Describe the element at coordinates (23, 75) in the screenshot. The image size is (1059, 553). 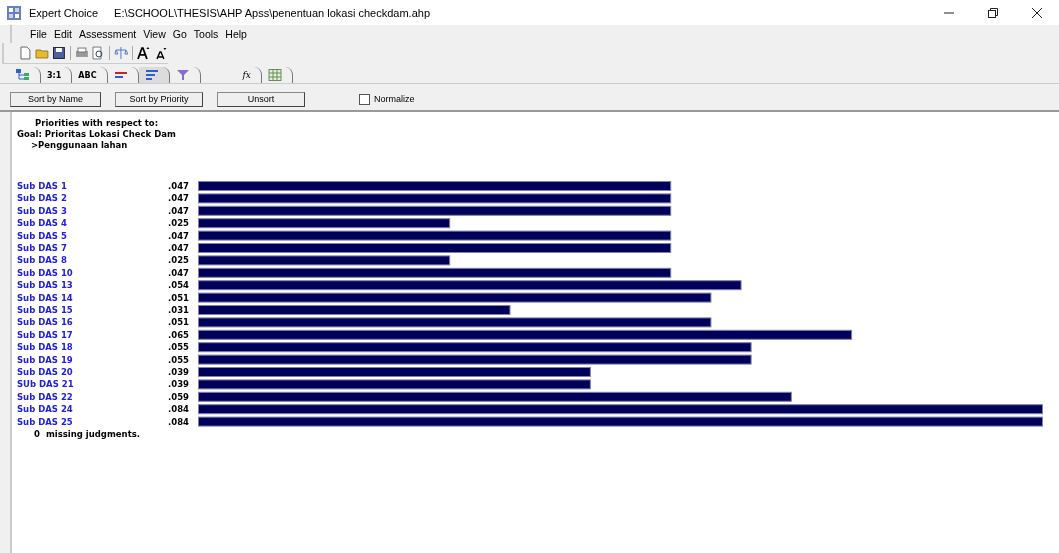
I see `tree-icon` at that location.